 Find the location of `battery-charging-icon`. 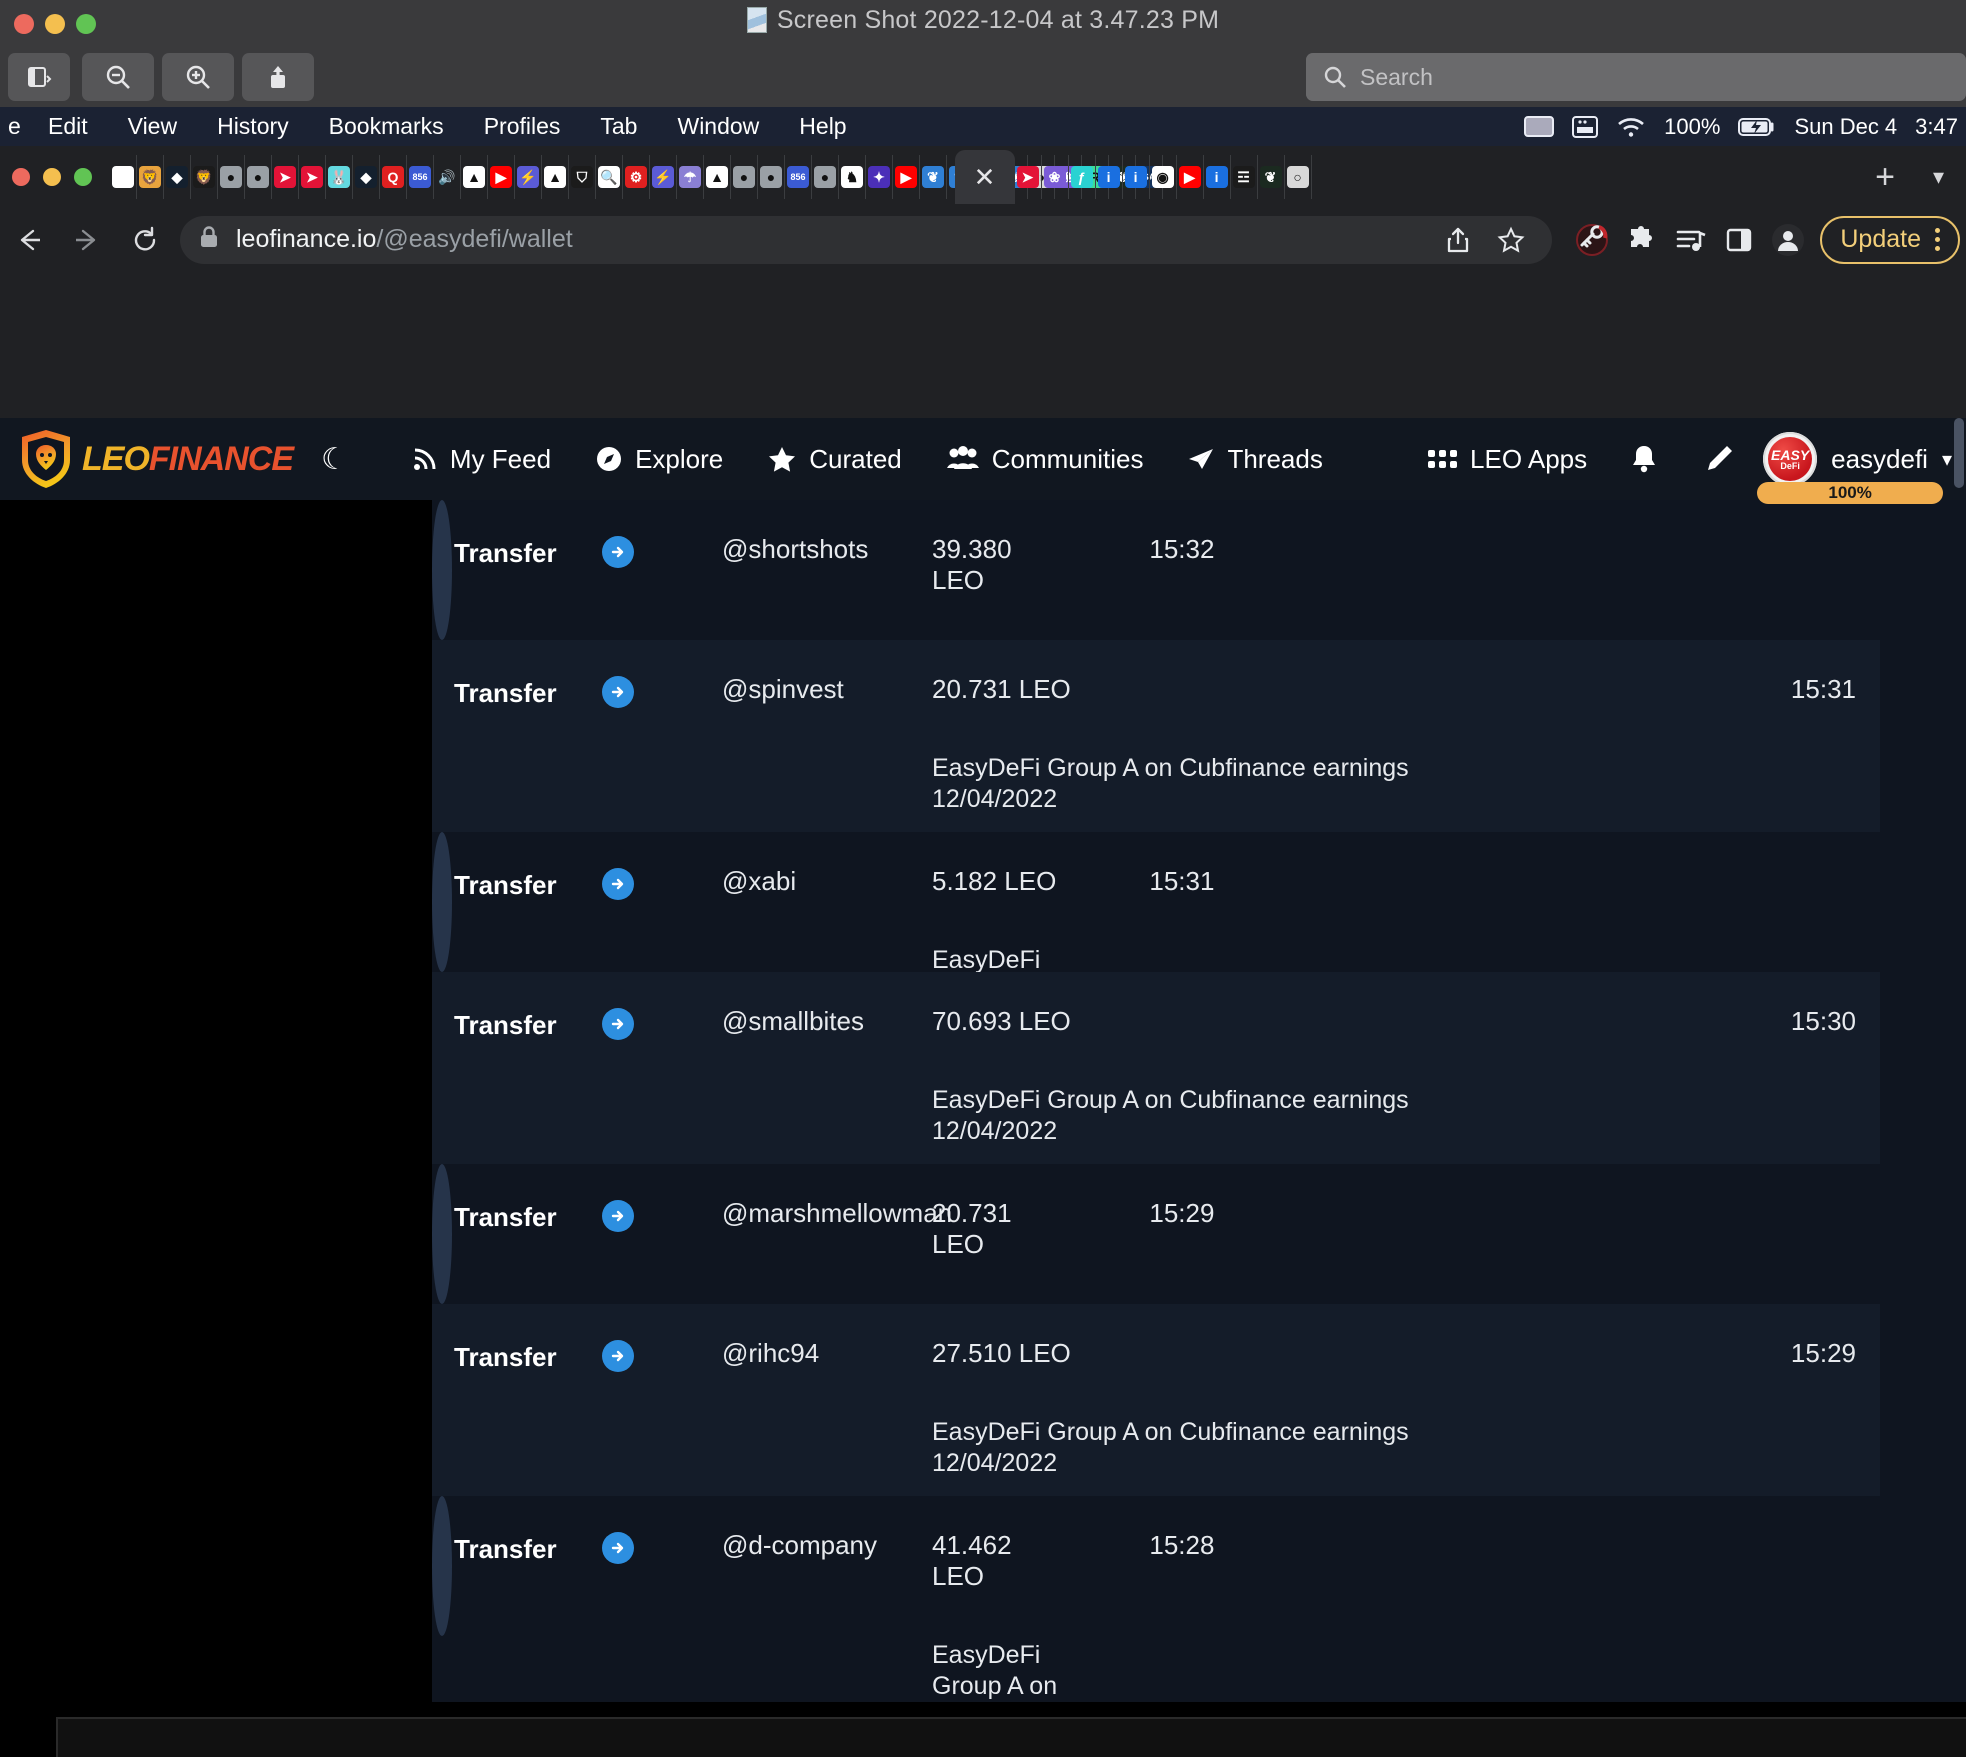

battery-charging-icon is located at coordinates (1757, 127).